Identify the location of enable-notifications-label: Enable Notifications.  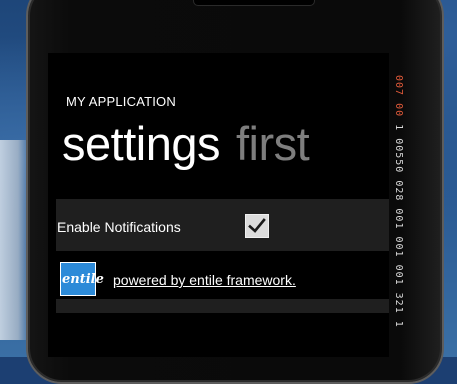
(119, 227).